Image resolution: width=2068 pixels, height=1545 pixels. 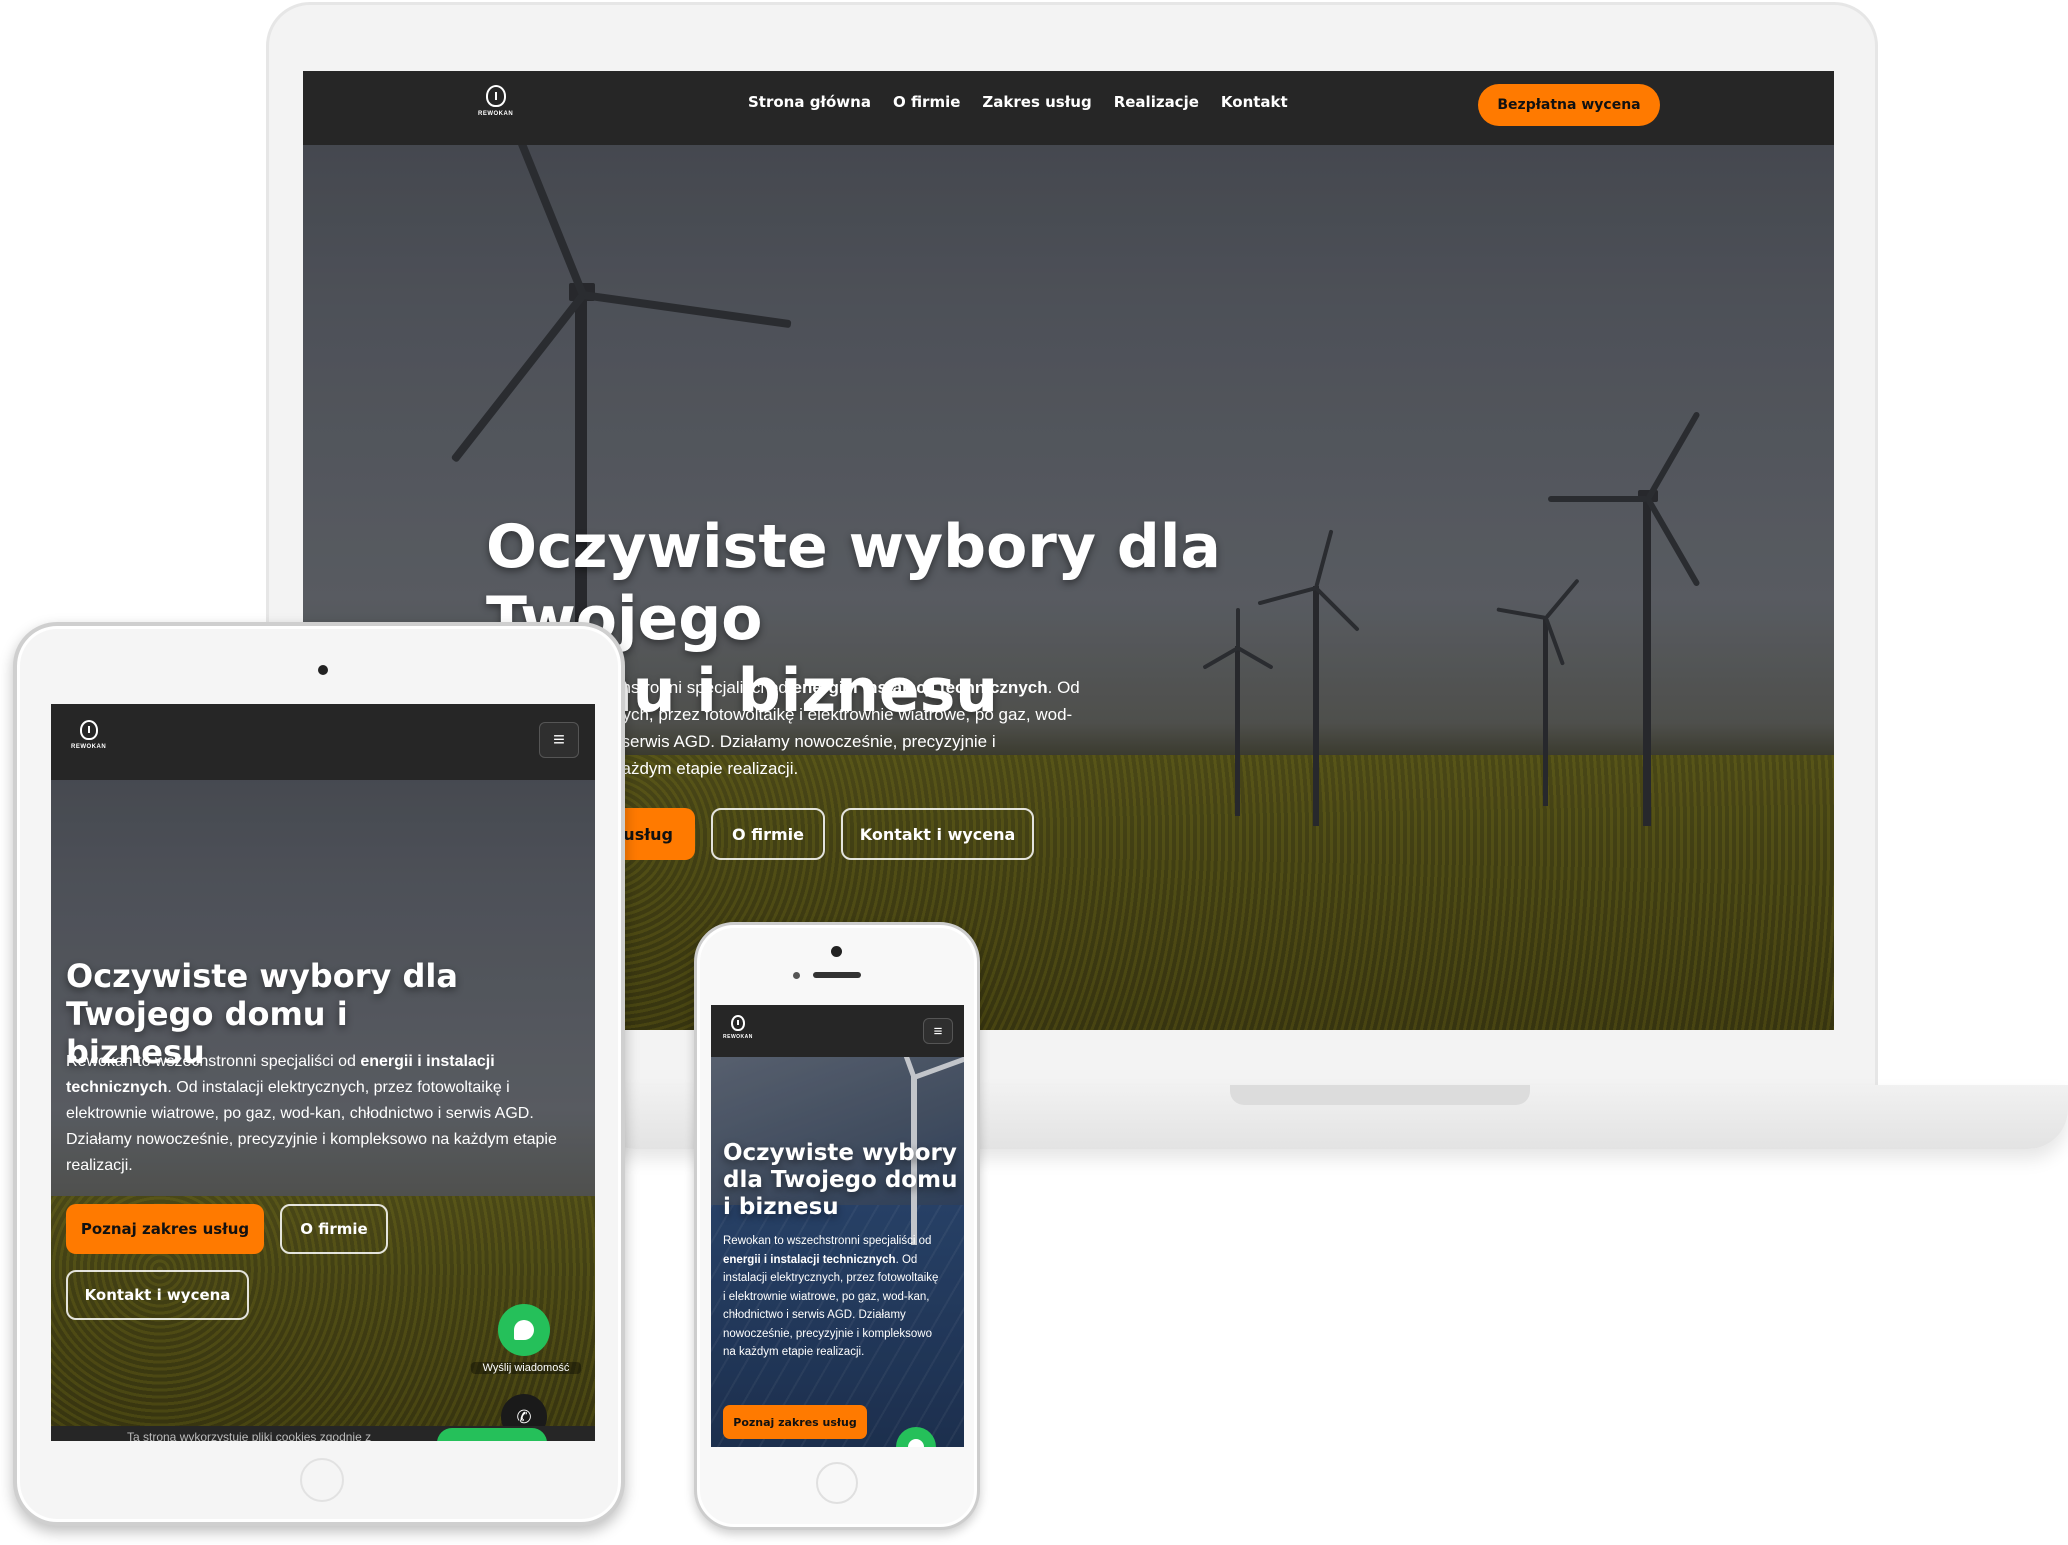 I want to click on tablet-header: REWOKAN ≡, so click(x=323, y=742).